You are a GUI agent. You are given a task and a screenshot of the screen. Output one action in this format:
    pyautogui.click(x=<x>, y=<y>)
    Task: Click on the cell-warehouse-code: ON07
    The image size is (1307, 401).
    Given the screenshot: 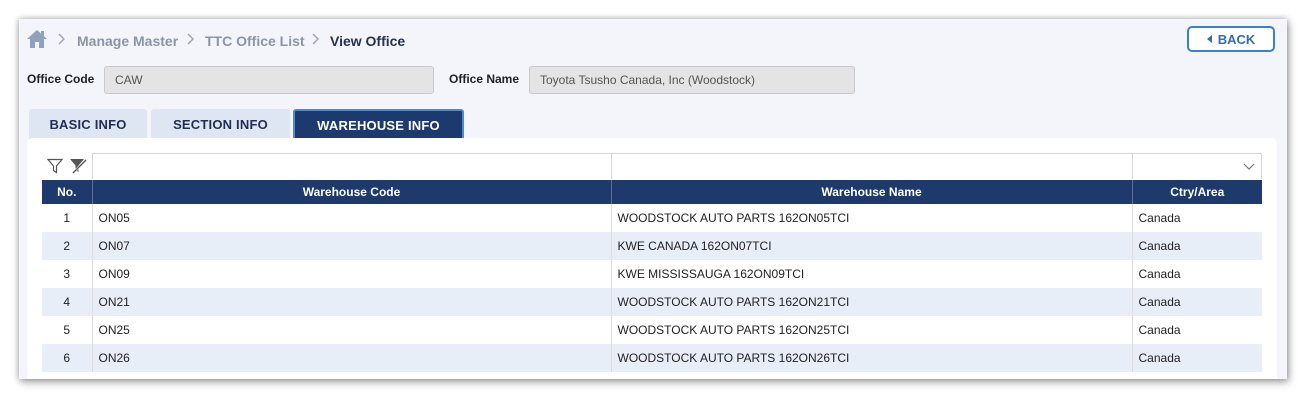 What is the action you would take?
    pyautogui.click(x=351, y=246)
    